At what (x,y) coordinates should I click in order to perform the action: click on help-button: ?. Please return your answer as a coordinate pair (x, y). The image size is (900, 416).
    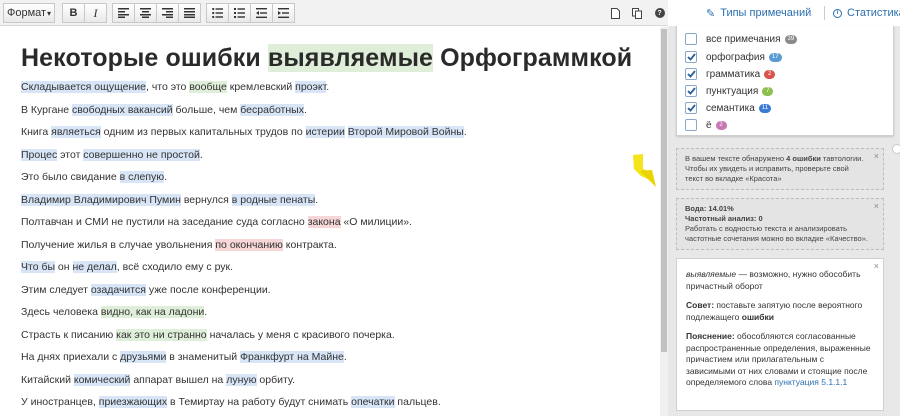
    Looking at the image, I should click on (659, 13).